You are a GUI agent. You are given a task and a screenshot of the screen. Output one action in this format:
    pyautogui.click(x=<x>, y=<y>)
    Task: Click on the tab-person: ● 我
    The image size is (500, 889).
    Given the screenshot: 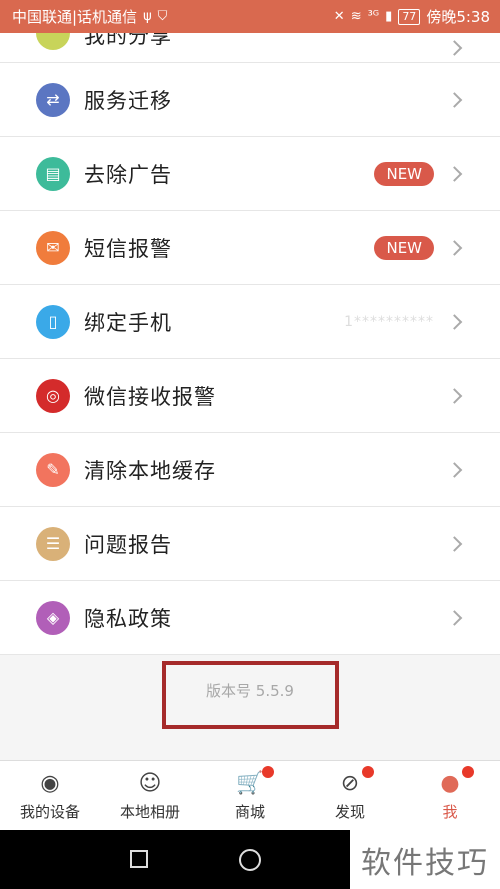 What is the action you would take?
    pyautogui.click(x=450, y=795)
    